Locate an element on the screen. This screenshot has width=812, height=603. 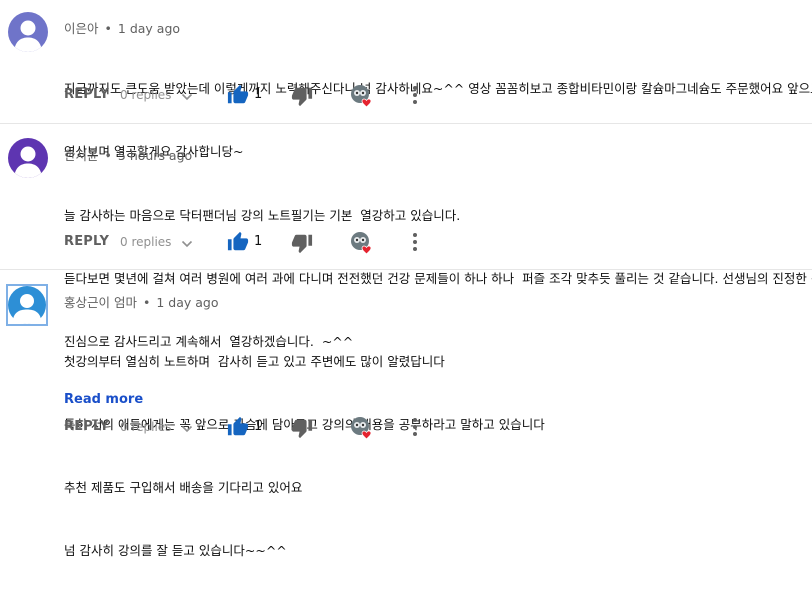
comment-author: 이은아 is located at coordinates (81, 28).